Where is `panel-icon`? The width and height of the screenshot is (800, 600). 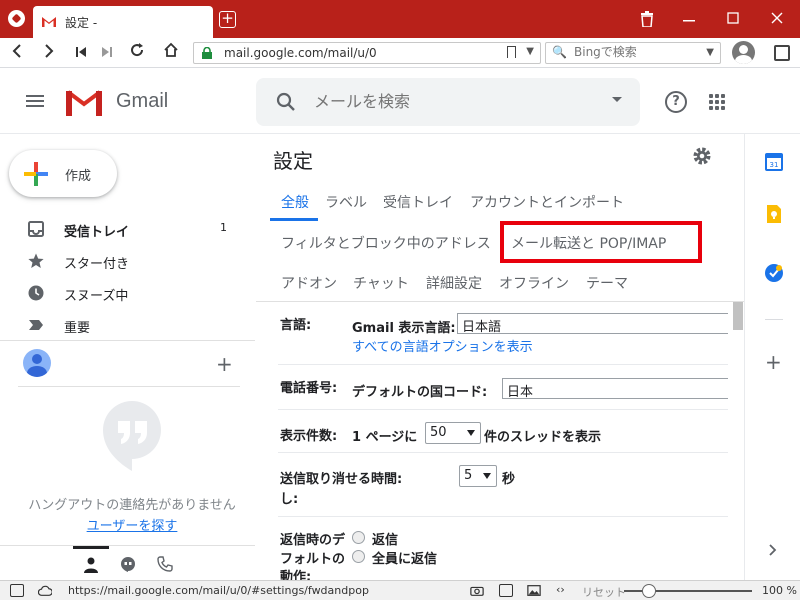
panel-icon is located at coordinates (17, 590).